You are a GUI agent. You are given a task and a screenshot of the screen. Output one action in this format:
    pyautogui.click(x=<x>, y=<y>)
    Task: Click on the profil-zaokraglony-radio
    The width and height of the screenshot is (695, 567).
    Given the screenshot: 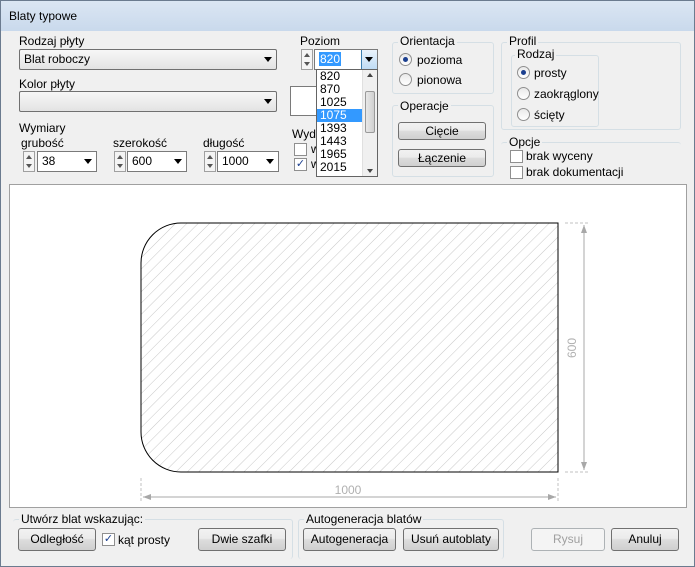 What is the action you would take?
    pyautogui.click(x=523, y=93)
    